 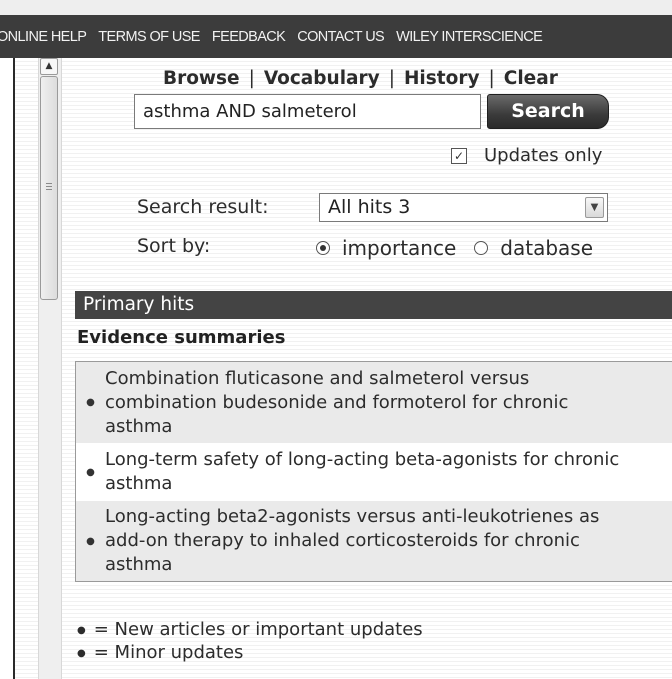 What do you see at coordinates (399, 248) in the screenshot?
I see `sort-importance-label: importance` at bounding box center [399, 248].